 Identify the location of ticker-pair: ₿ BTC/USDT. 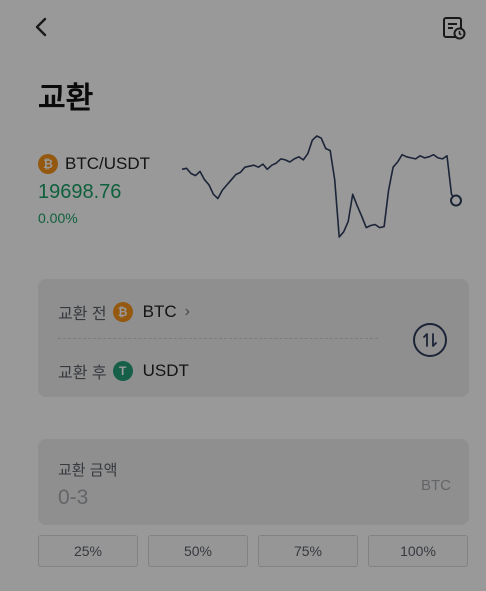
(94, 164).